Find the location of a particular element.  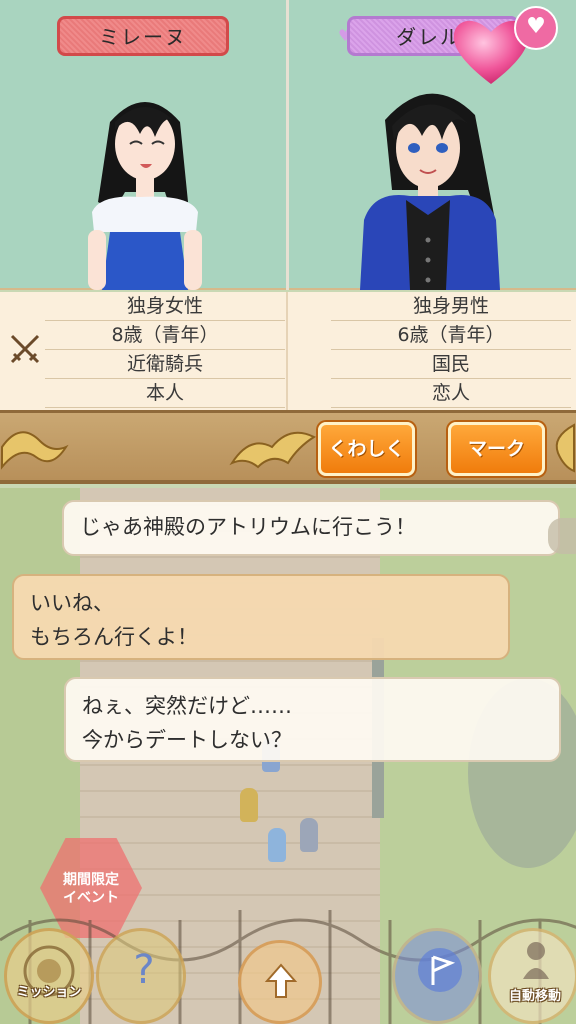

details-button: くわしく is located at coordinates (366, 449).